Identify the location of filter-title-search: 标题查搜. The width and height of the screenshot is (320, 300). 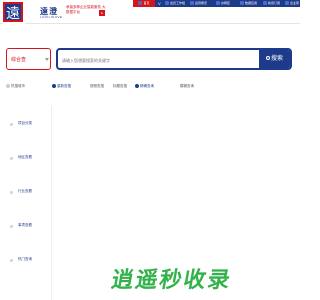
(120, 86).